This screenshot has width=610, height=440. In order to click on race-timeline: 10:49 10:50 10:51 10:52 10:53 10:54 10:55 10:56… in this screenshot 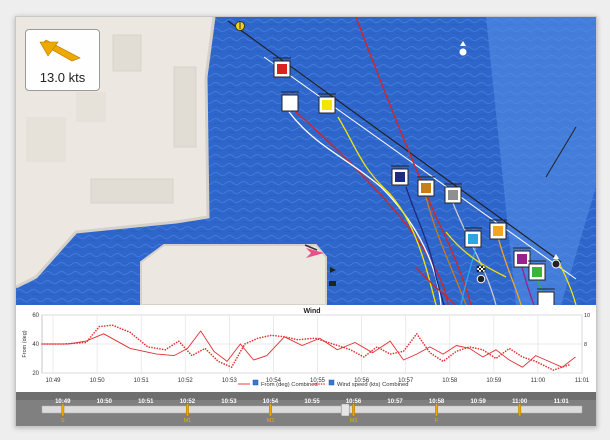, I will do `click(306, 409)`.